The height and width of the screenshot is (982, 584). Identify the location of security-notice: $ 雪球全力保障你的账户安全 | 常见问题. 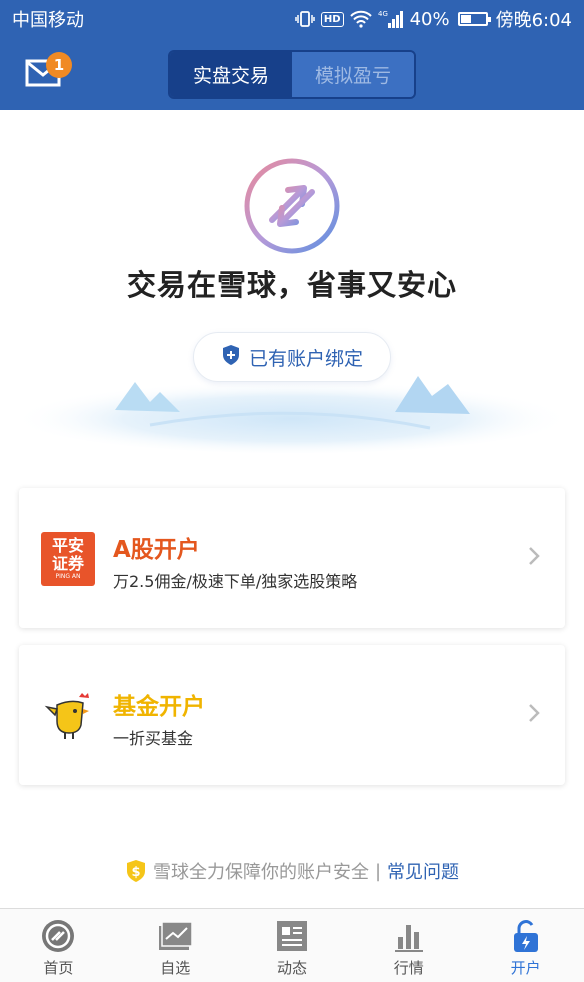
(292, 871).